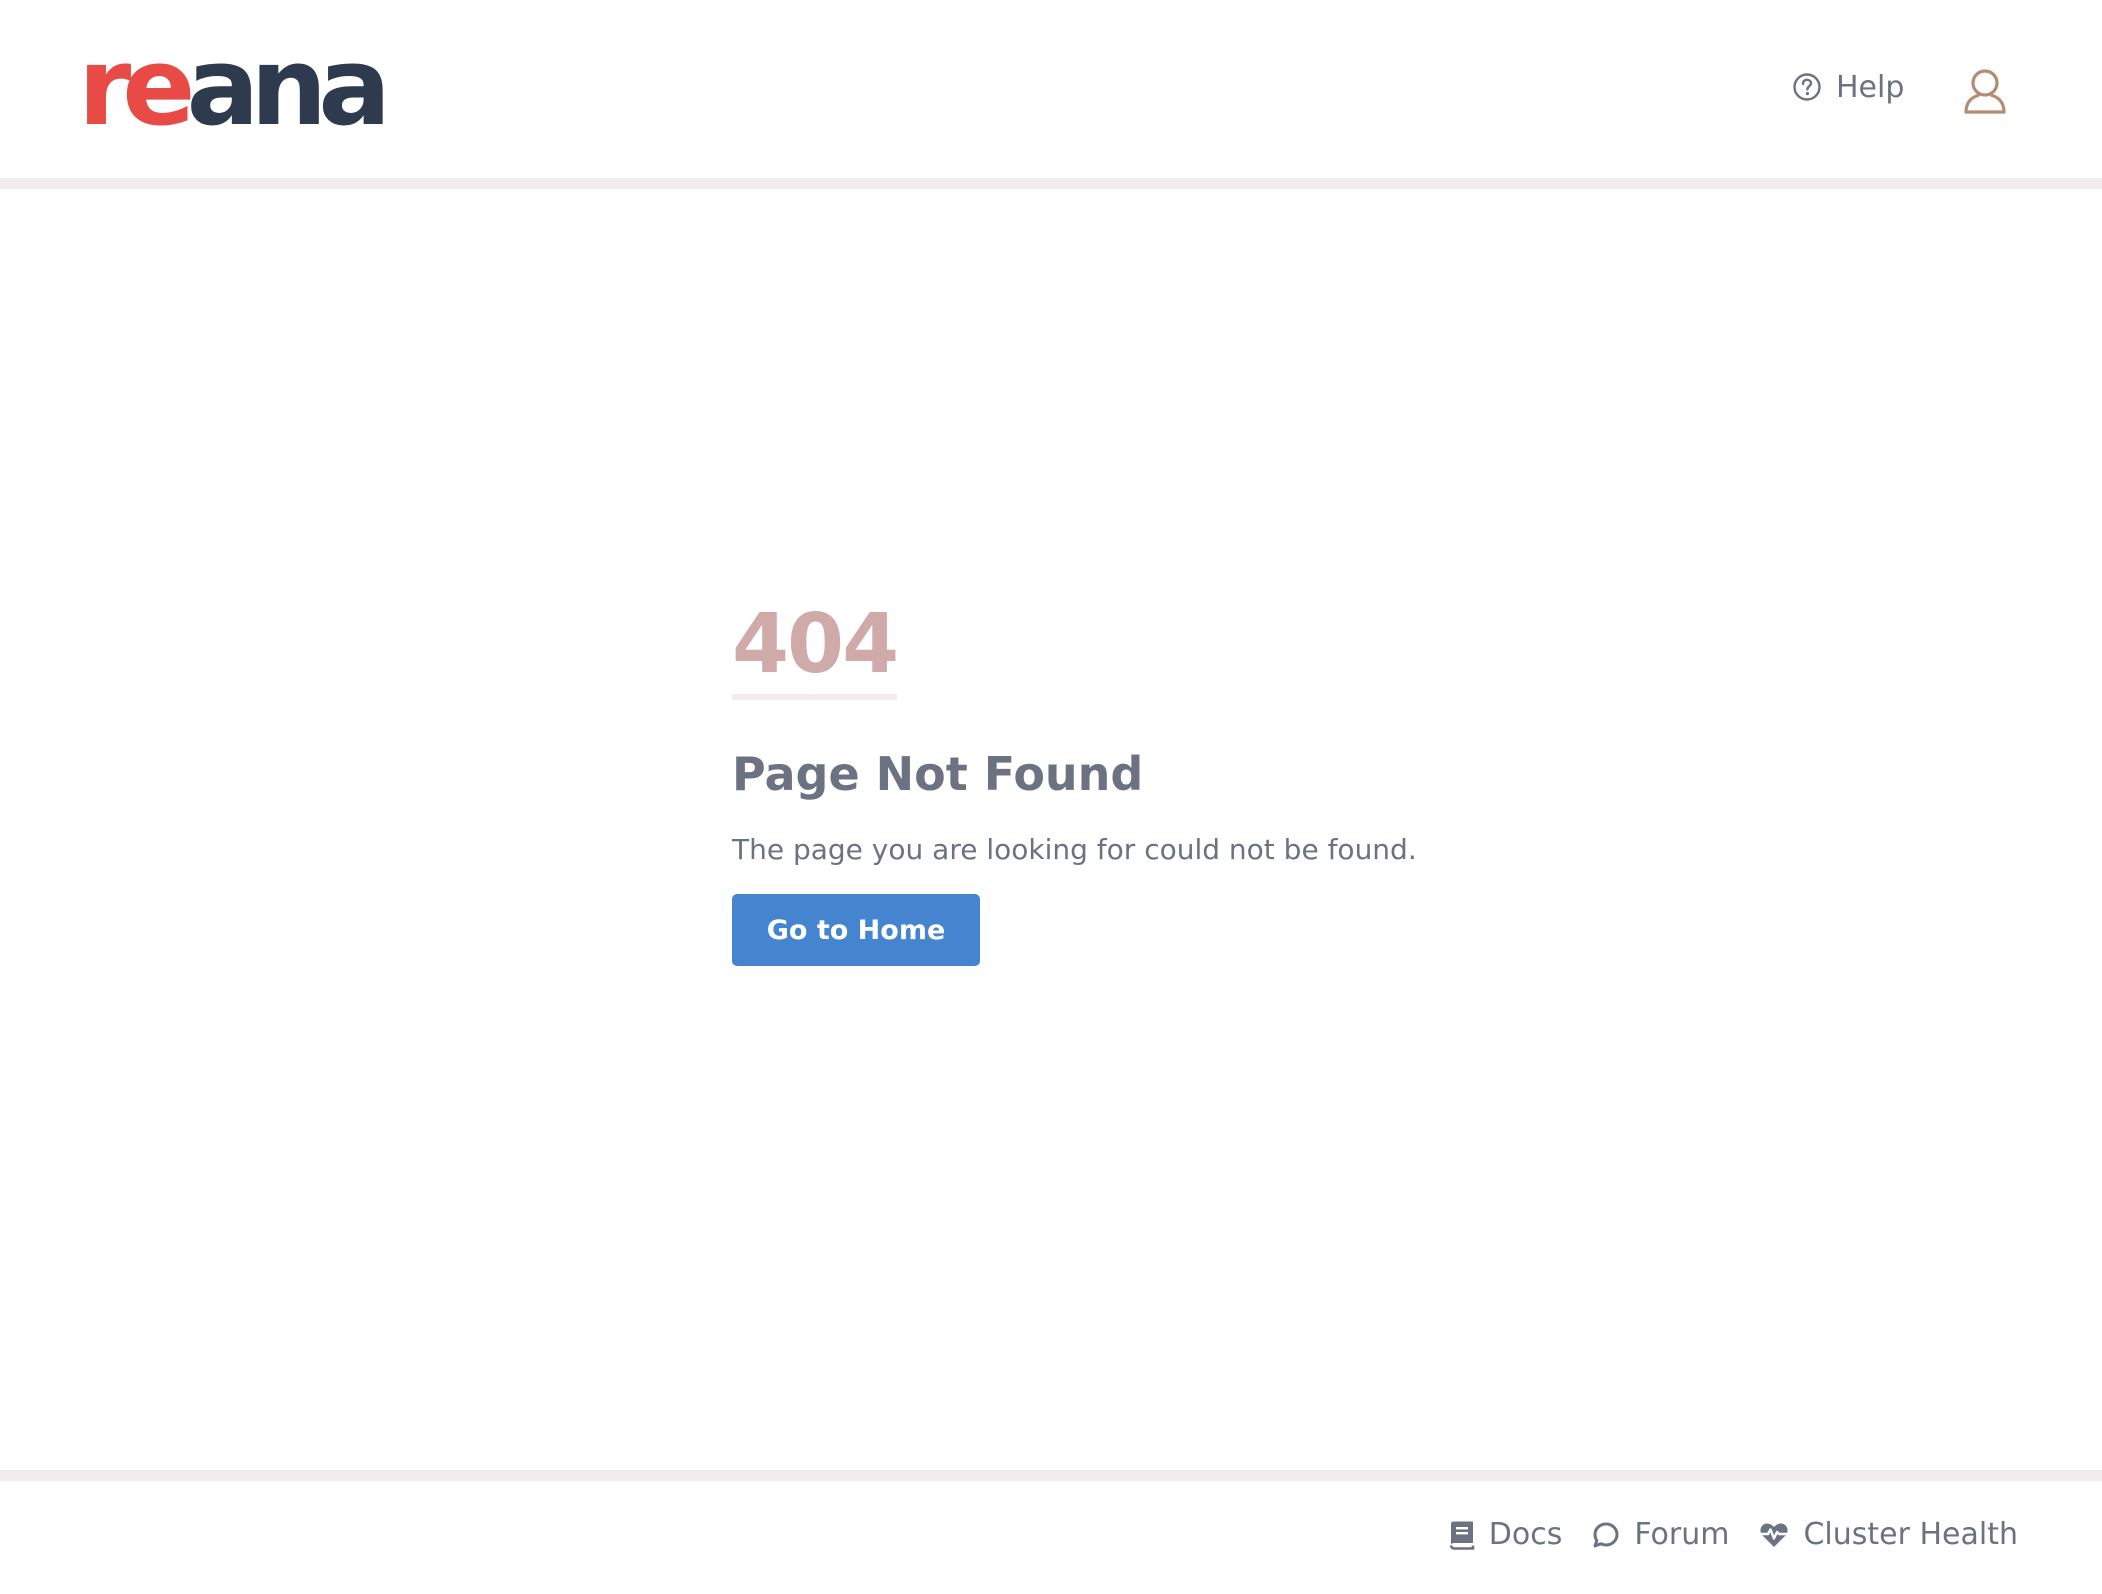  What do you see at coordinates (1910, 1534) in the screenshot?
I see `footer-link-cluster-health-label: Cluster Health` at bounding box center [1910, 1534].